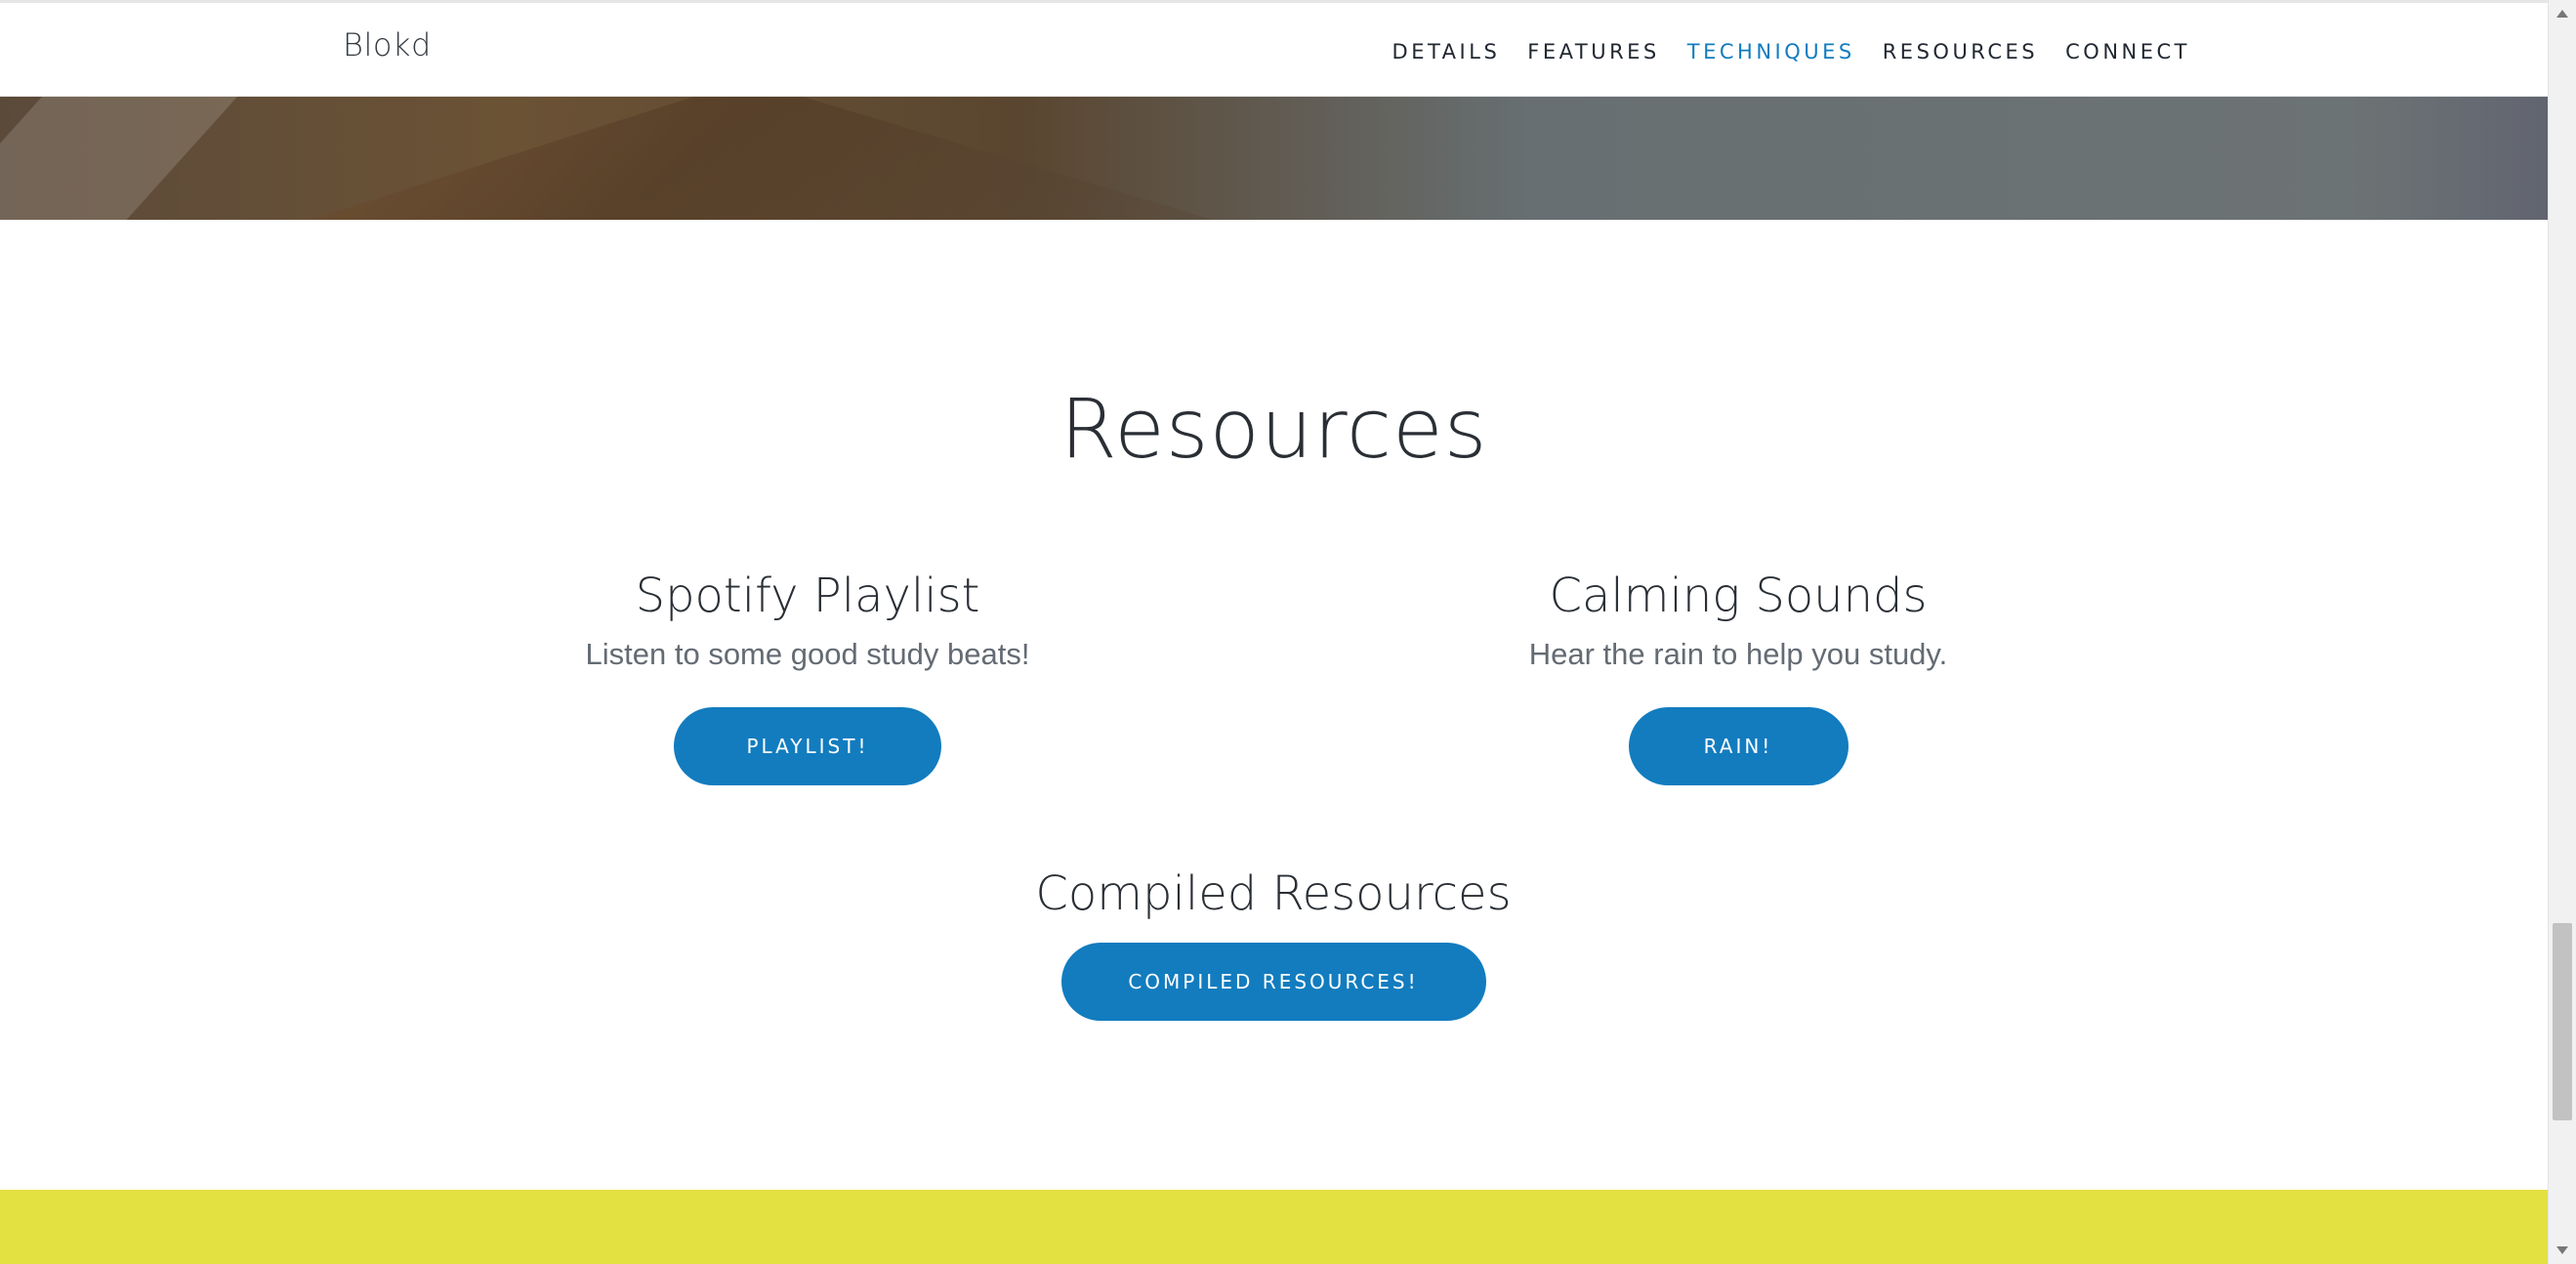  I want to click on playlist-button: PLAYLIST!, so click(807, 746).